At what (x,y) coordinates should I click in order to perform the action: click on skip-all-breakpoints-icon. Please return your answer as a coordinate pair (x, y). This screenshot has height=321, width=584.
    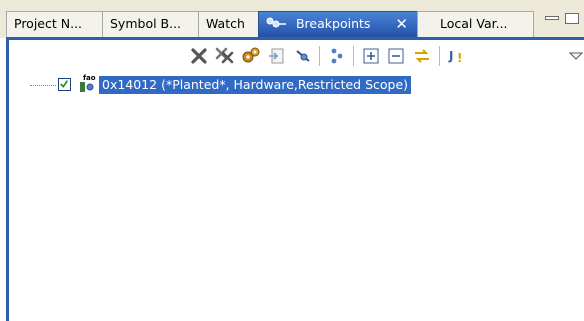
    Looking at the image, I should click on (303, 56).